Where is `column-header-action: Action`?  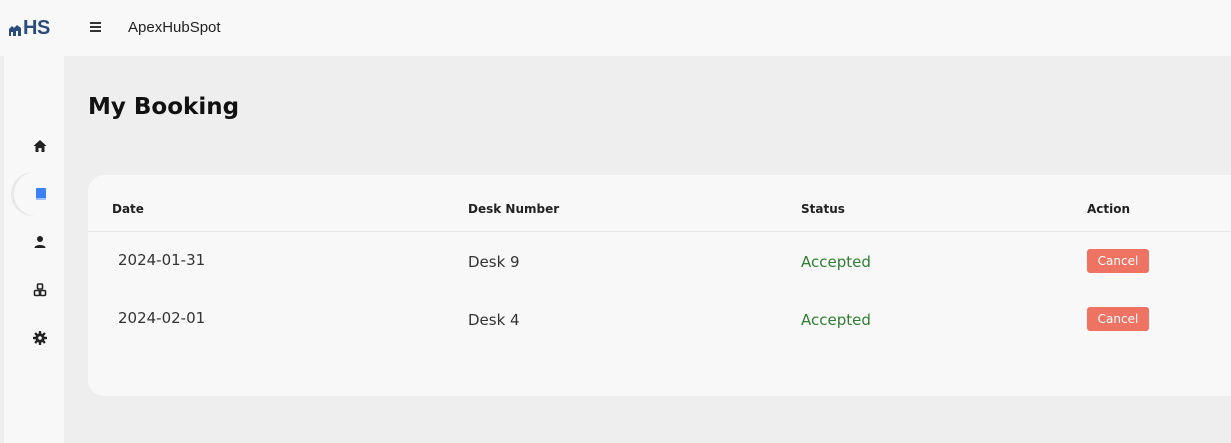 column-header-action: Action is located at coordinates (1109, 209).